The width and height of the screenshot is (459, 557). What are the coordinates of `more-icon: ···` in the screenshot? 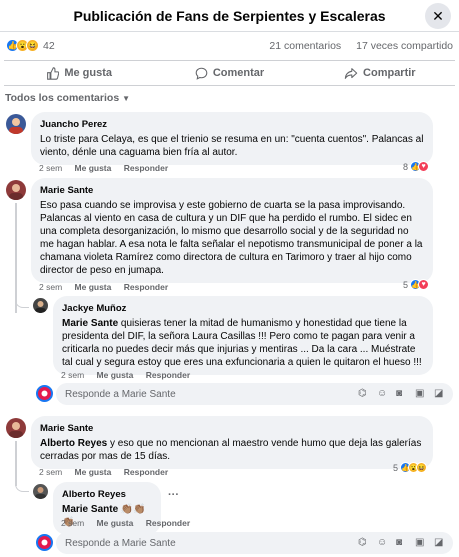 It's located at (173, 495).